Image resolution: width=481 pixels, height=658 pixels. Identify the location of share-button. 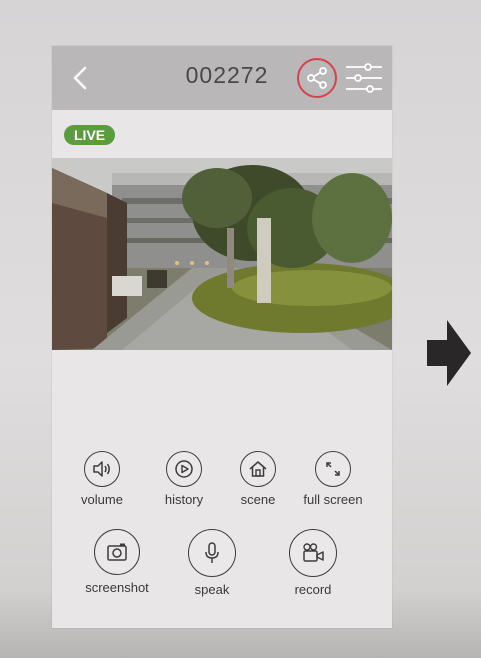
(317, 78).